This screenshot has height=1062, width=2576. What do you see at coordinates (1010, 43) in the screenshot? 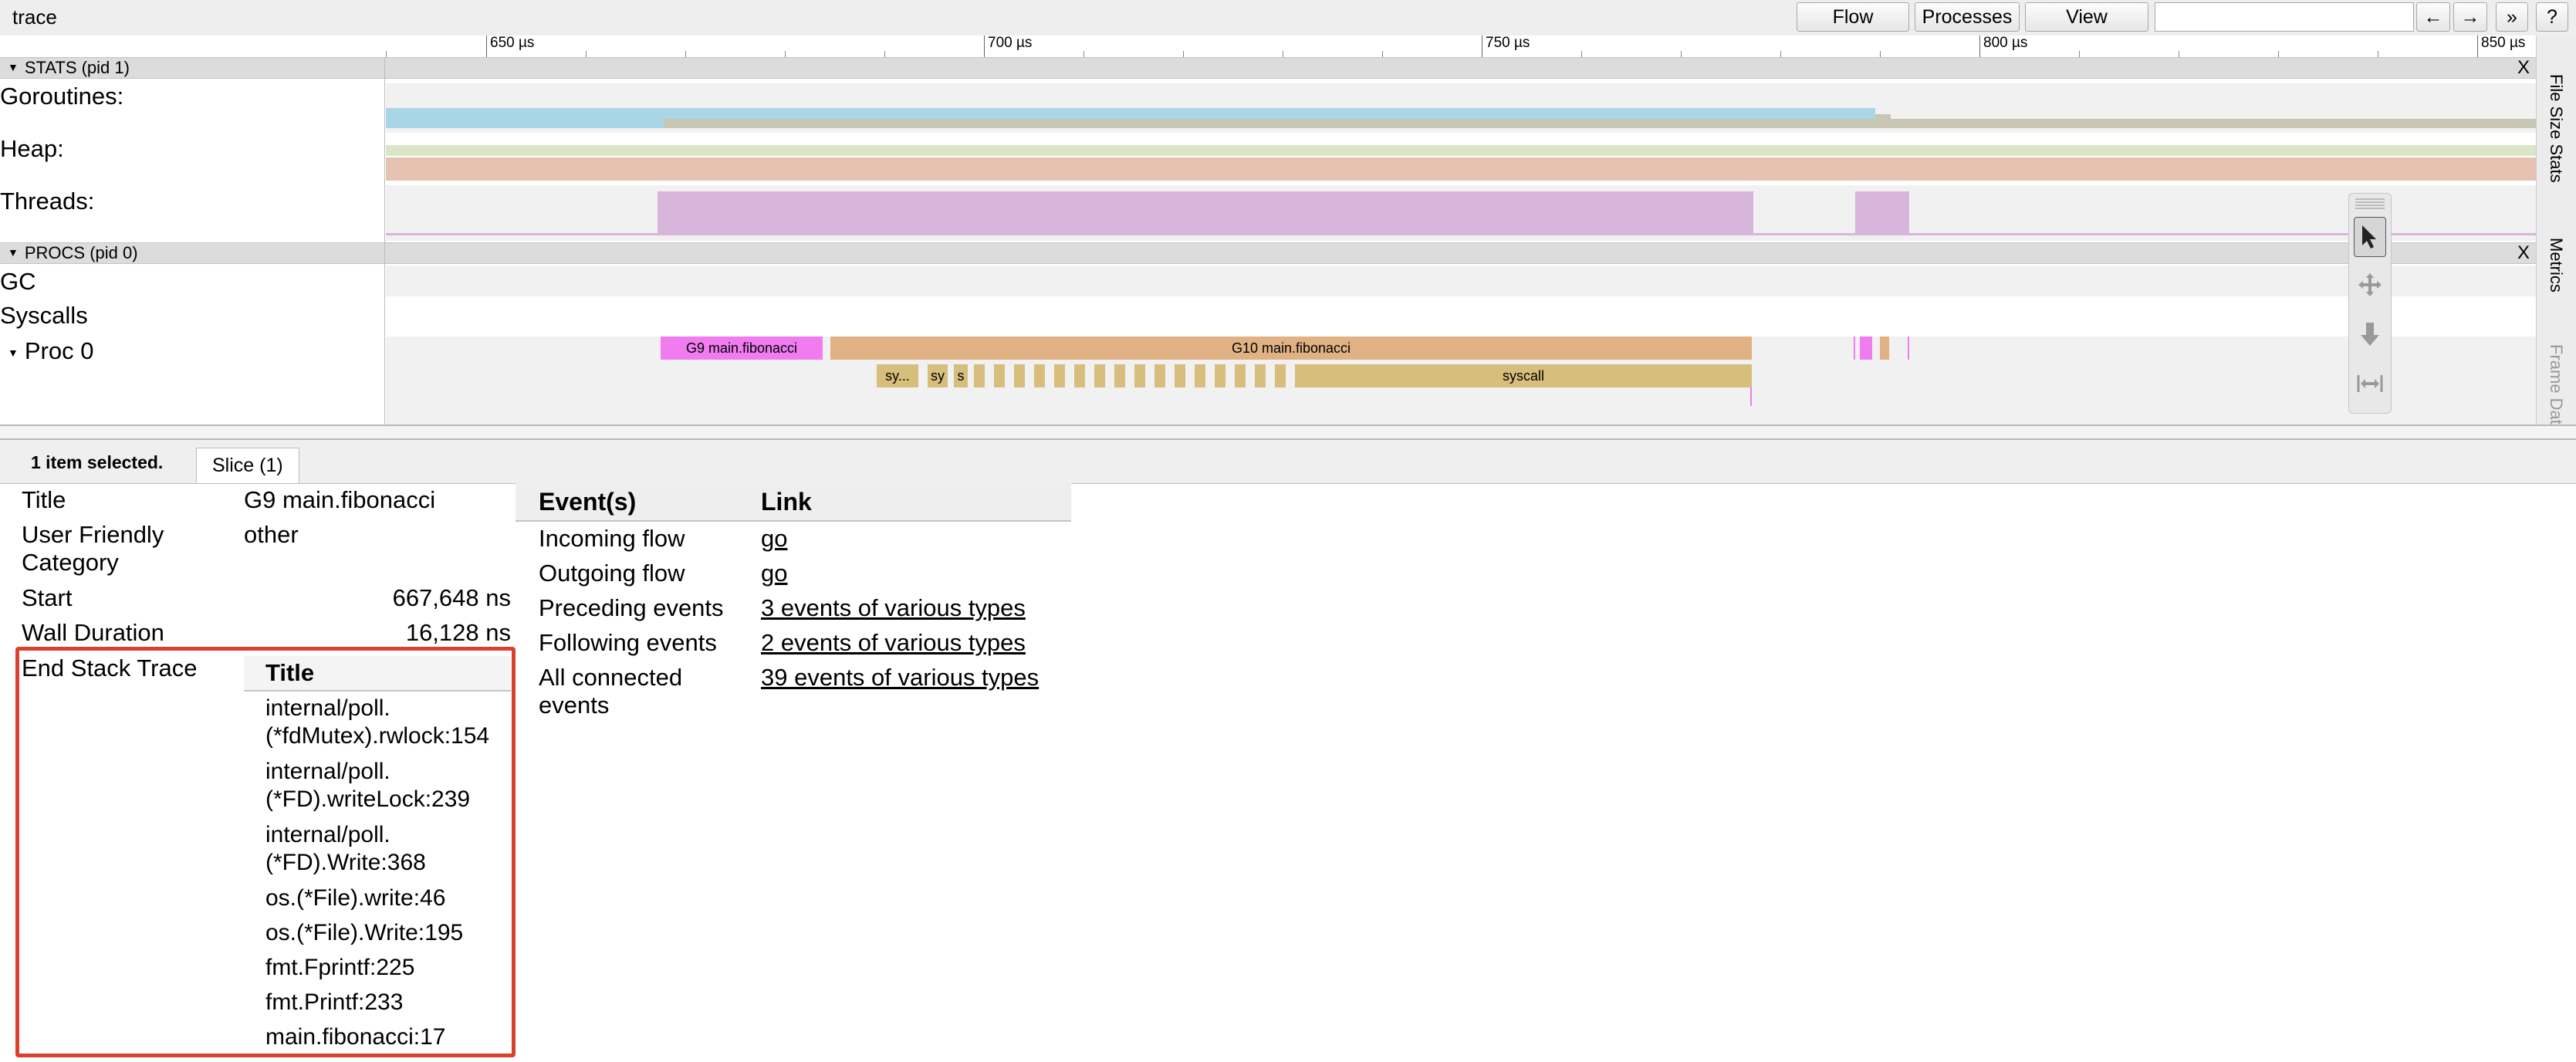
I see `ruler-label: 700 µs` at bounding box center [1010, 43].